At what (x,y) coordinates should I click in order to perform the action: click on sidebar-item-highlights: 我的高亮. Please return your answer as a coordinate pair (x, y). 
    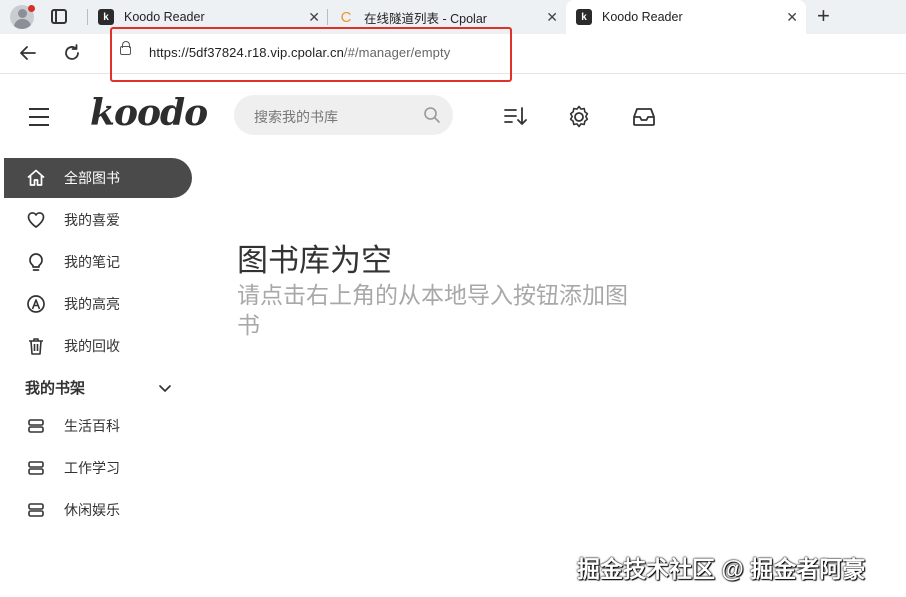
    Looking at the image, I should click on (98, 304).